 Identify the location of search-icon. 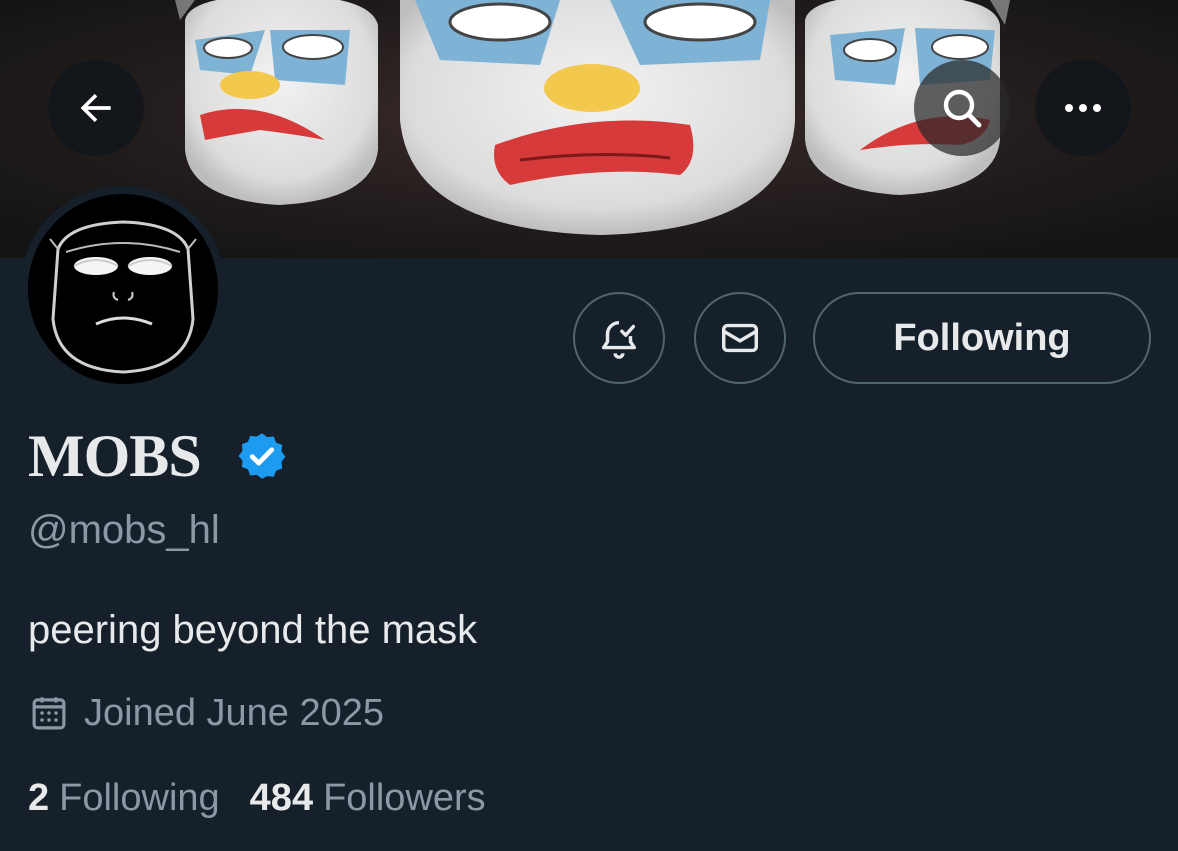
(962, 108).